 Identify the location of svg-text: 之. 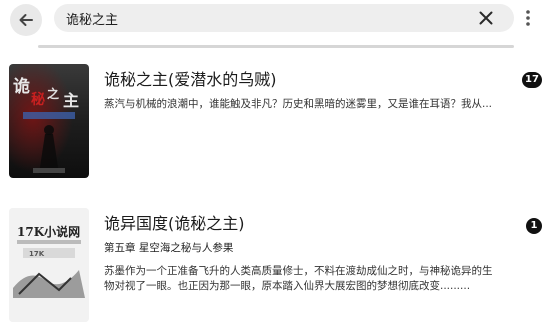
(53, 93).